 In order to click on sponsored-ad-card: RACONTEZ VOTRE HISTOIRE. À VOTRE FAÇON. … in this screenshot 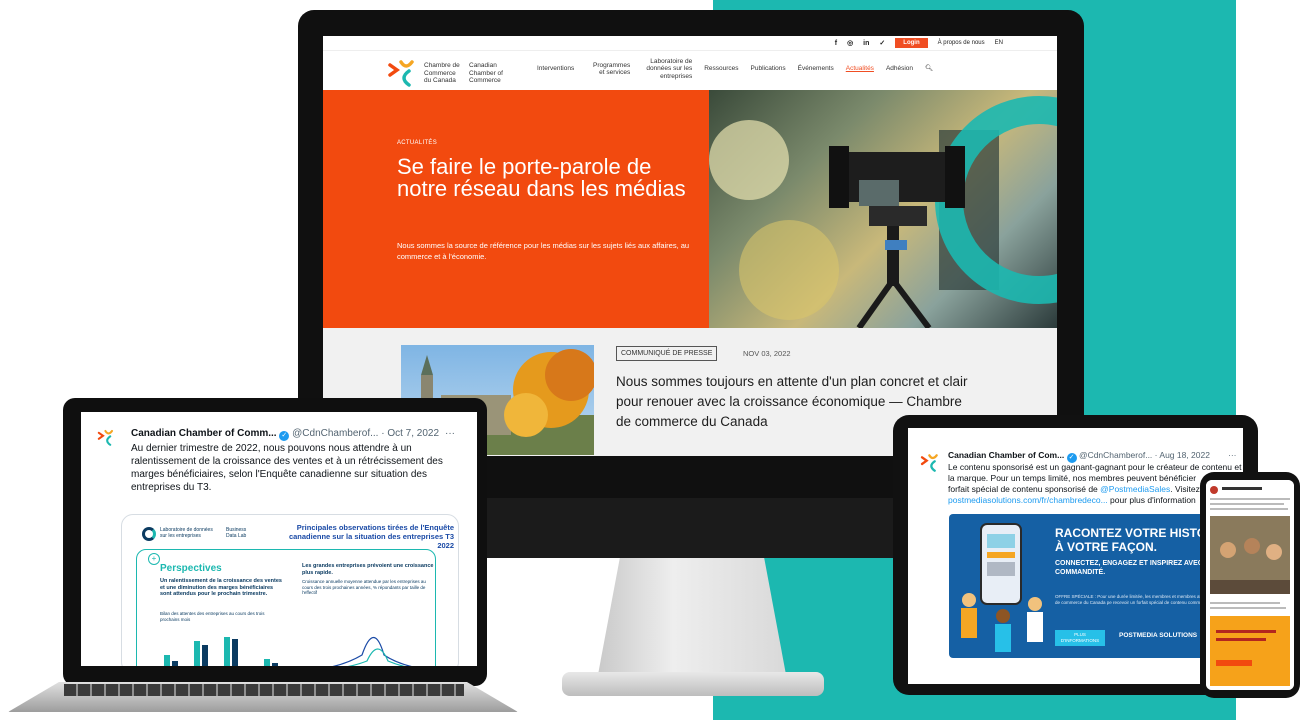, I will do `click(1096, 586)`.